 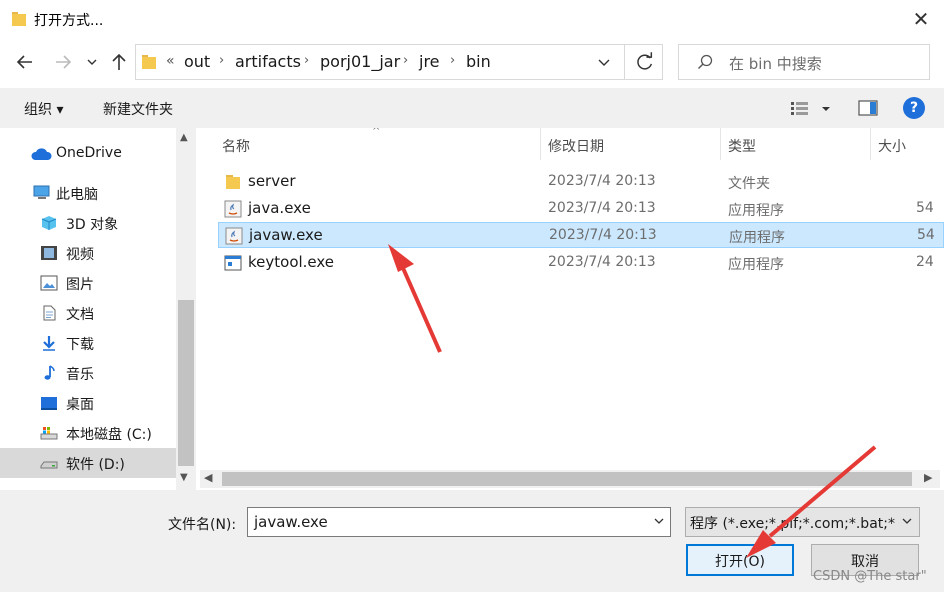 I want to click on sidebar-item-onedrive: OneDrive, so click(x=88, y=154).